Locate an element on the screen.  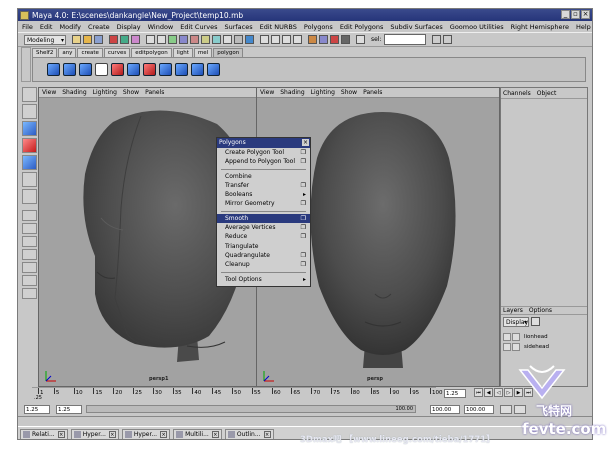
polygons-menu-item: Smooth ❐ is located at coordinates (263, 218).